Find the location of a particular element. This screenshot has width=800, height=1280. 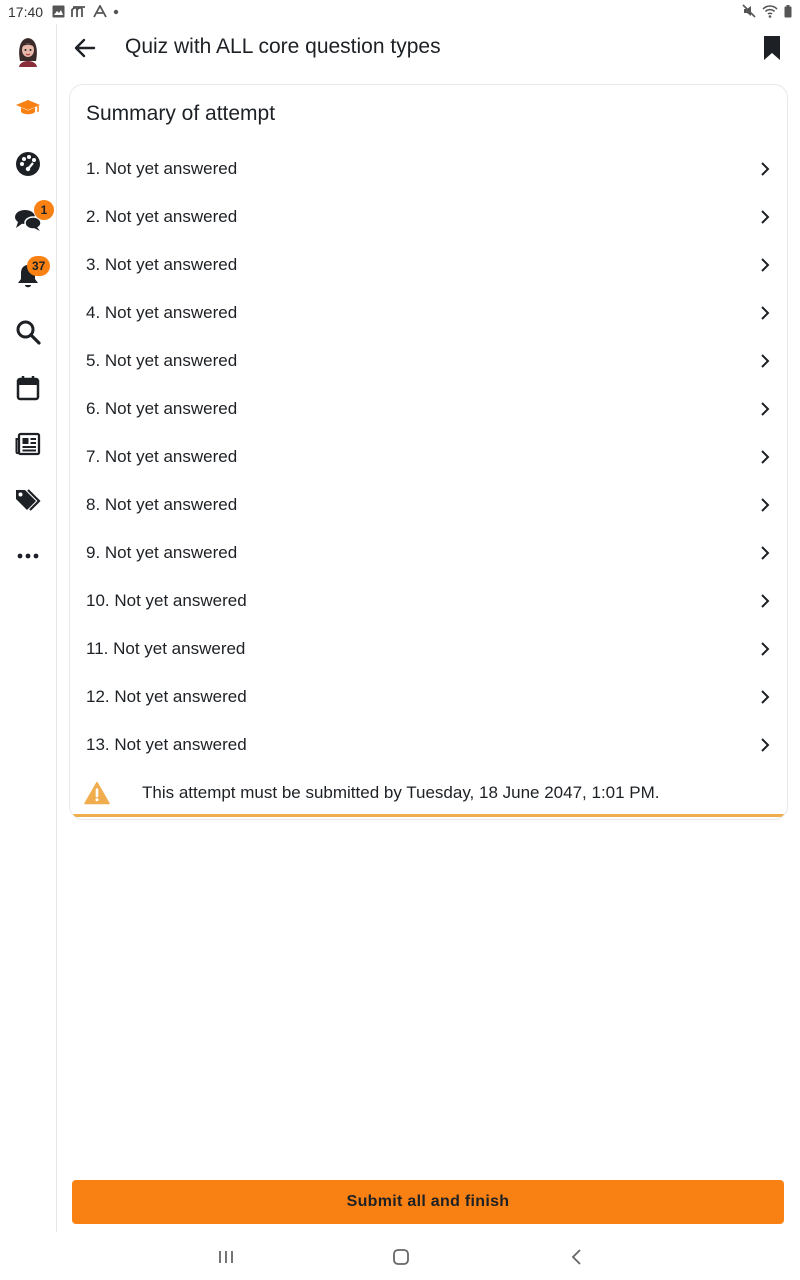

top-app-bar: Quiz with ALL core question types is located at coordinates (428, 48).